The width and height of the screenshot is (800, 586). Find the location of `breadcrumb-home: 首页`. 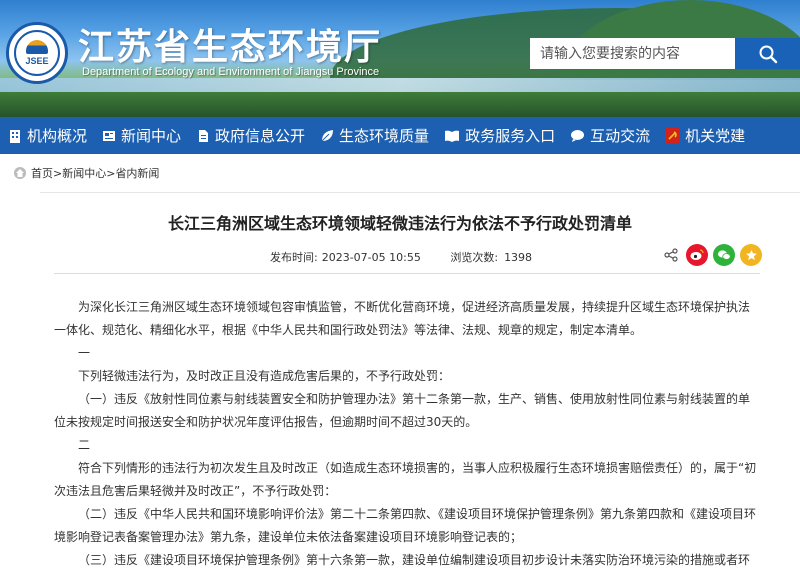

breadcrumb-home: 首页 is located at coordinates (42, 173).